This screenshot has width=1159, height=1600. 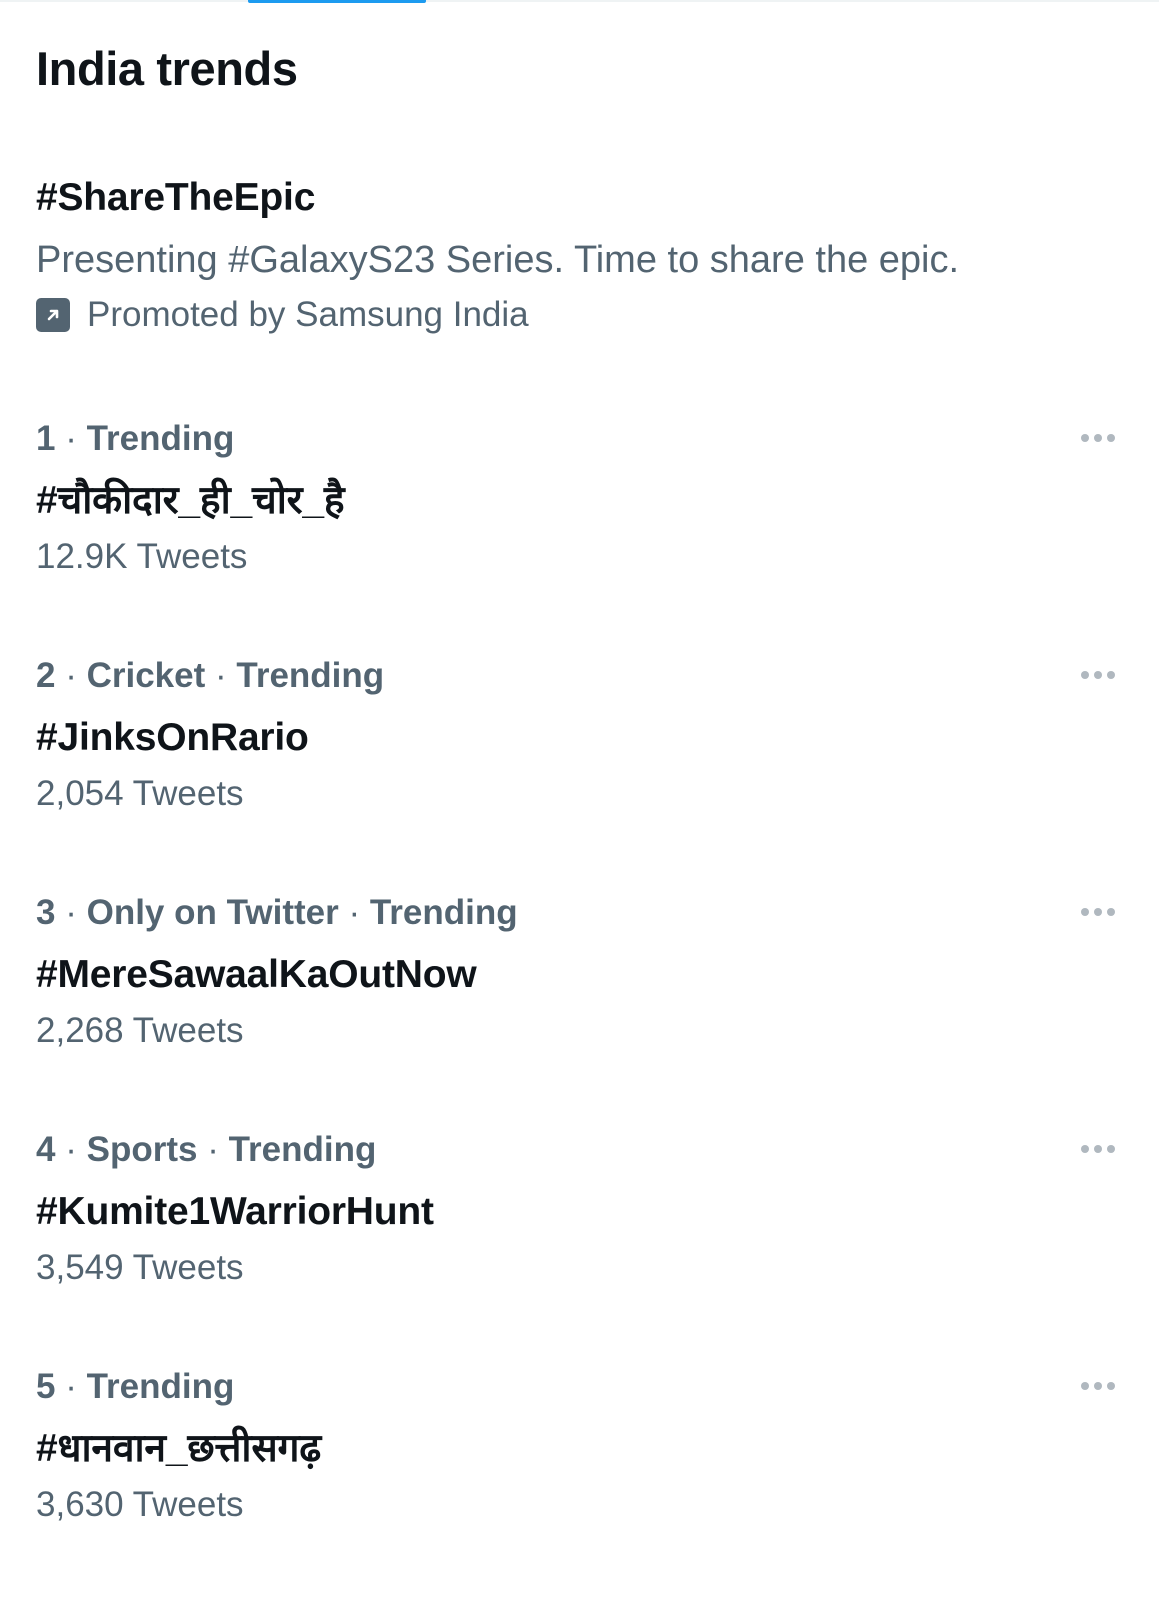 What do you see at coordinates (140, 793) in the screenshot?
I see `trend-tweet-count: 2,054 Tweets` at bounding box center [140, 793].